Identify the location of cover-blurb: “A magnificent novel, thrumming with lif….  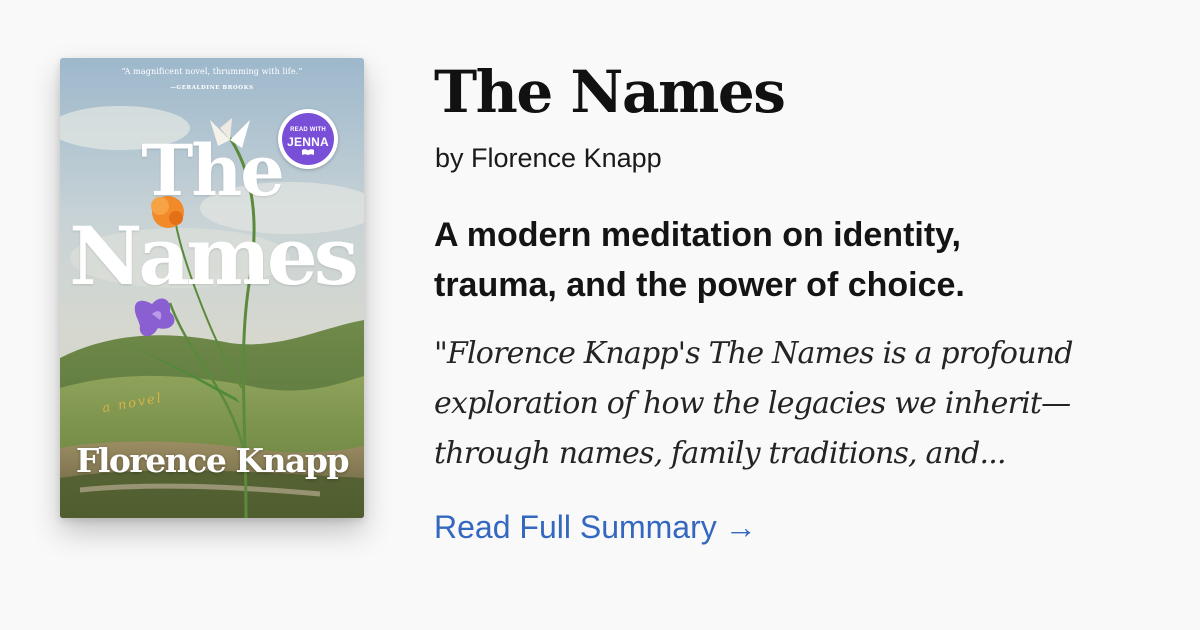
(212, 71).